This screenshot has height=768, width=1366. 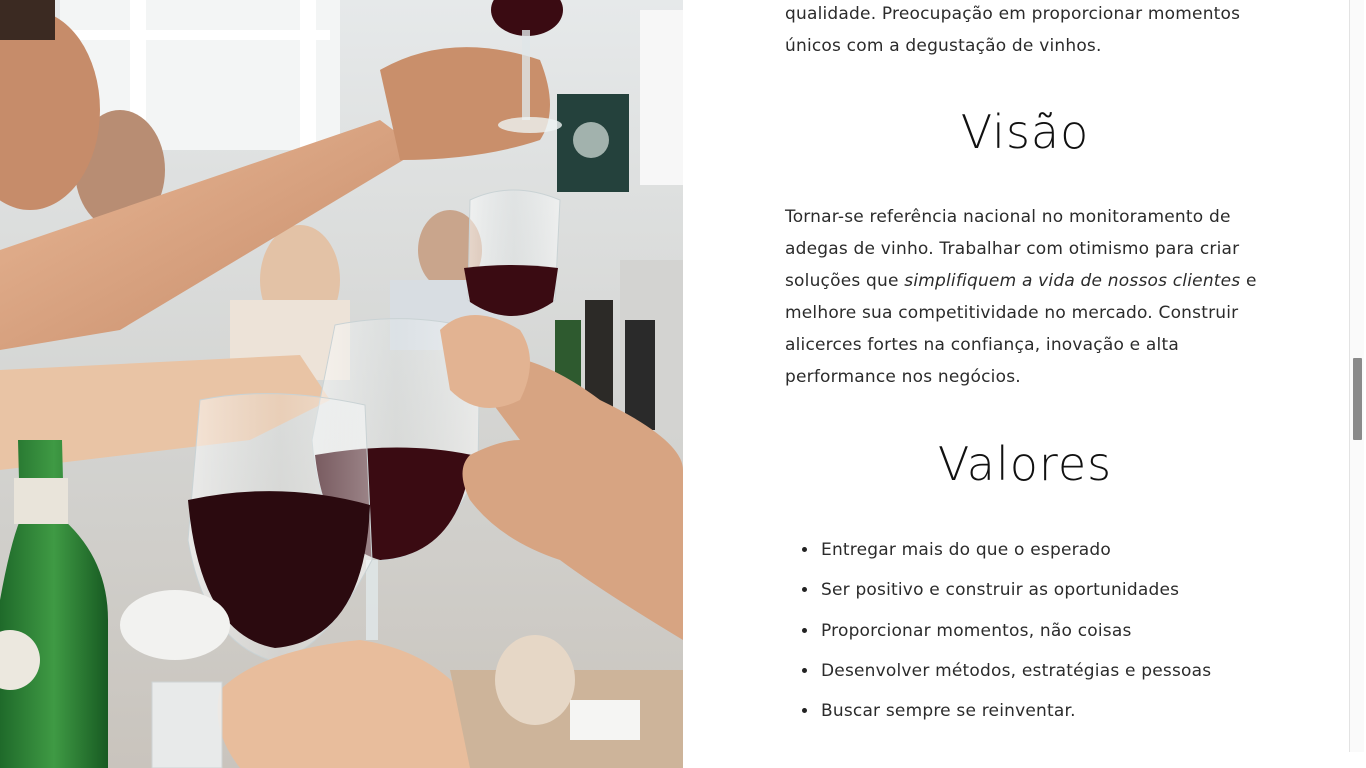 What do you see at coordinates (948, 711) in the screenshot?
I see `value-label: Buscar sempre se reinventar.` at bounding box center [948, 711].